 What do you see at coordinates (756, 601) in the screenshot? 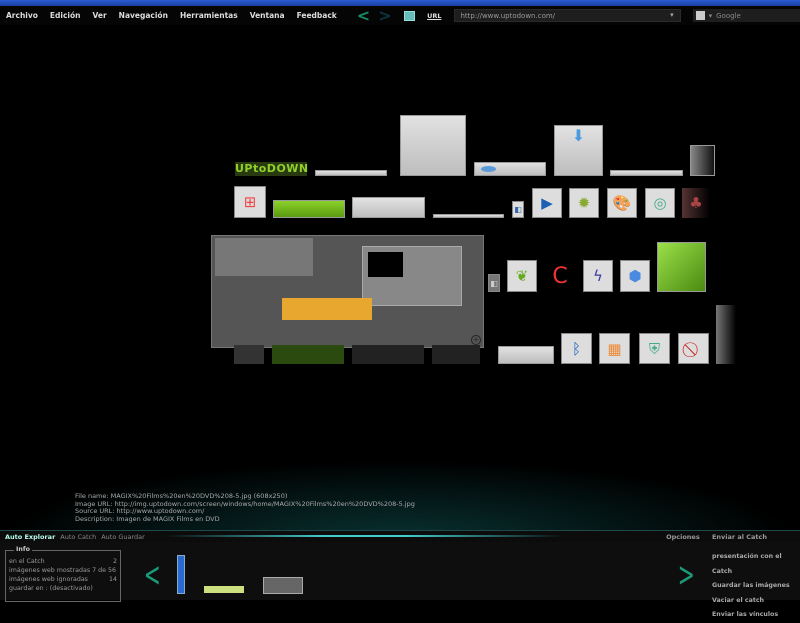
I see `empty-catch-button: Vaciar el catch` at bounding box center [756, 601].